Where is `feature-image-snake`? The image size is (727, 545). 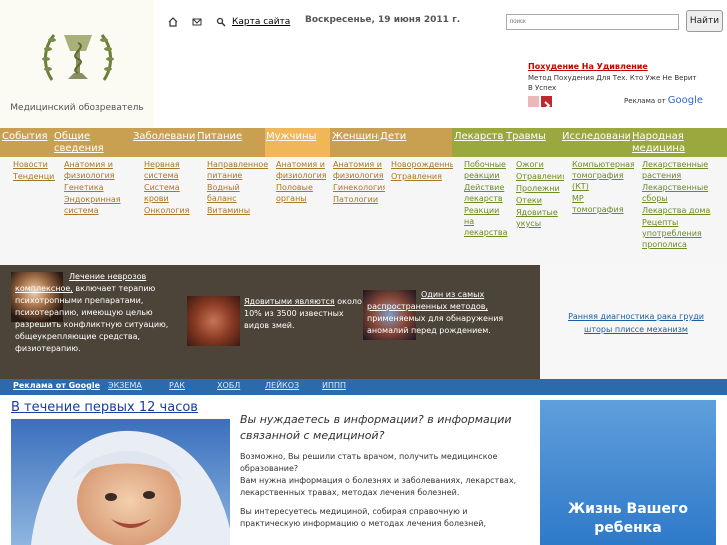
feature-image-snake is located at coordinates (213, 321).